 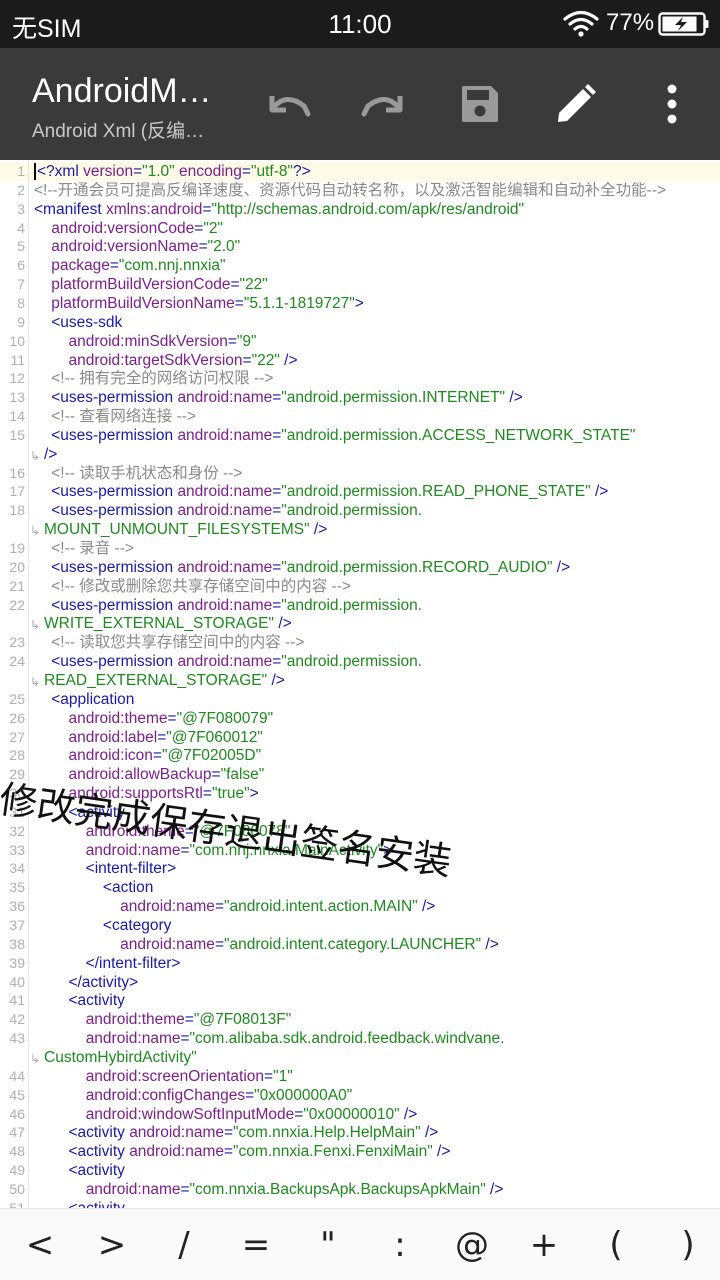 I want to click on xml-attr-token: package, so click(x=80, y=266).